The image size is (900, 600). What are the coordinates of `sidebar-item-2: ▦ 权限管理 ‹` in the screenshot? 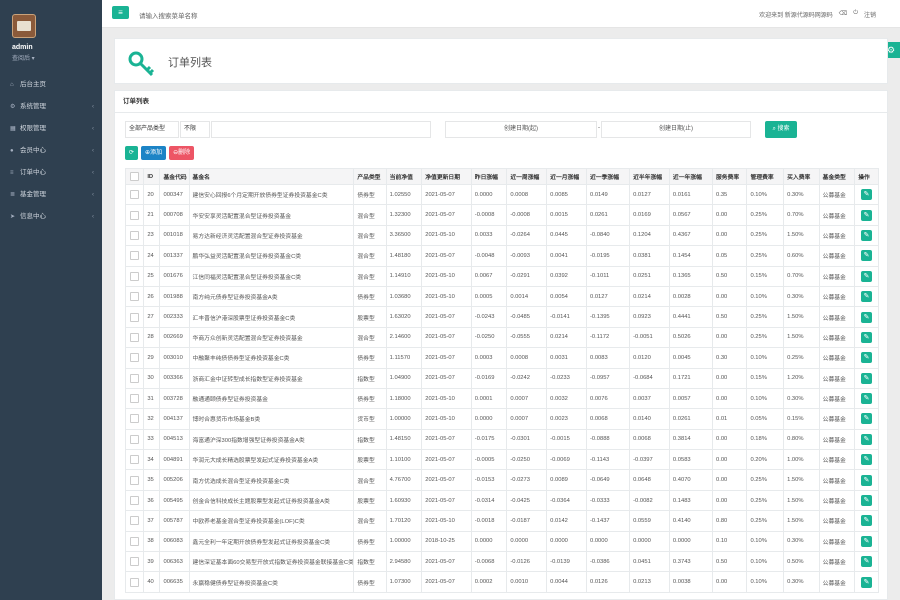 It's located at (51, 129).